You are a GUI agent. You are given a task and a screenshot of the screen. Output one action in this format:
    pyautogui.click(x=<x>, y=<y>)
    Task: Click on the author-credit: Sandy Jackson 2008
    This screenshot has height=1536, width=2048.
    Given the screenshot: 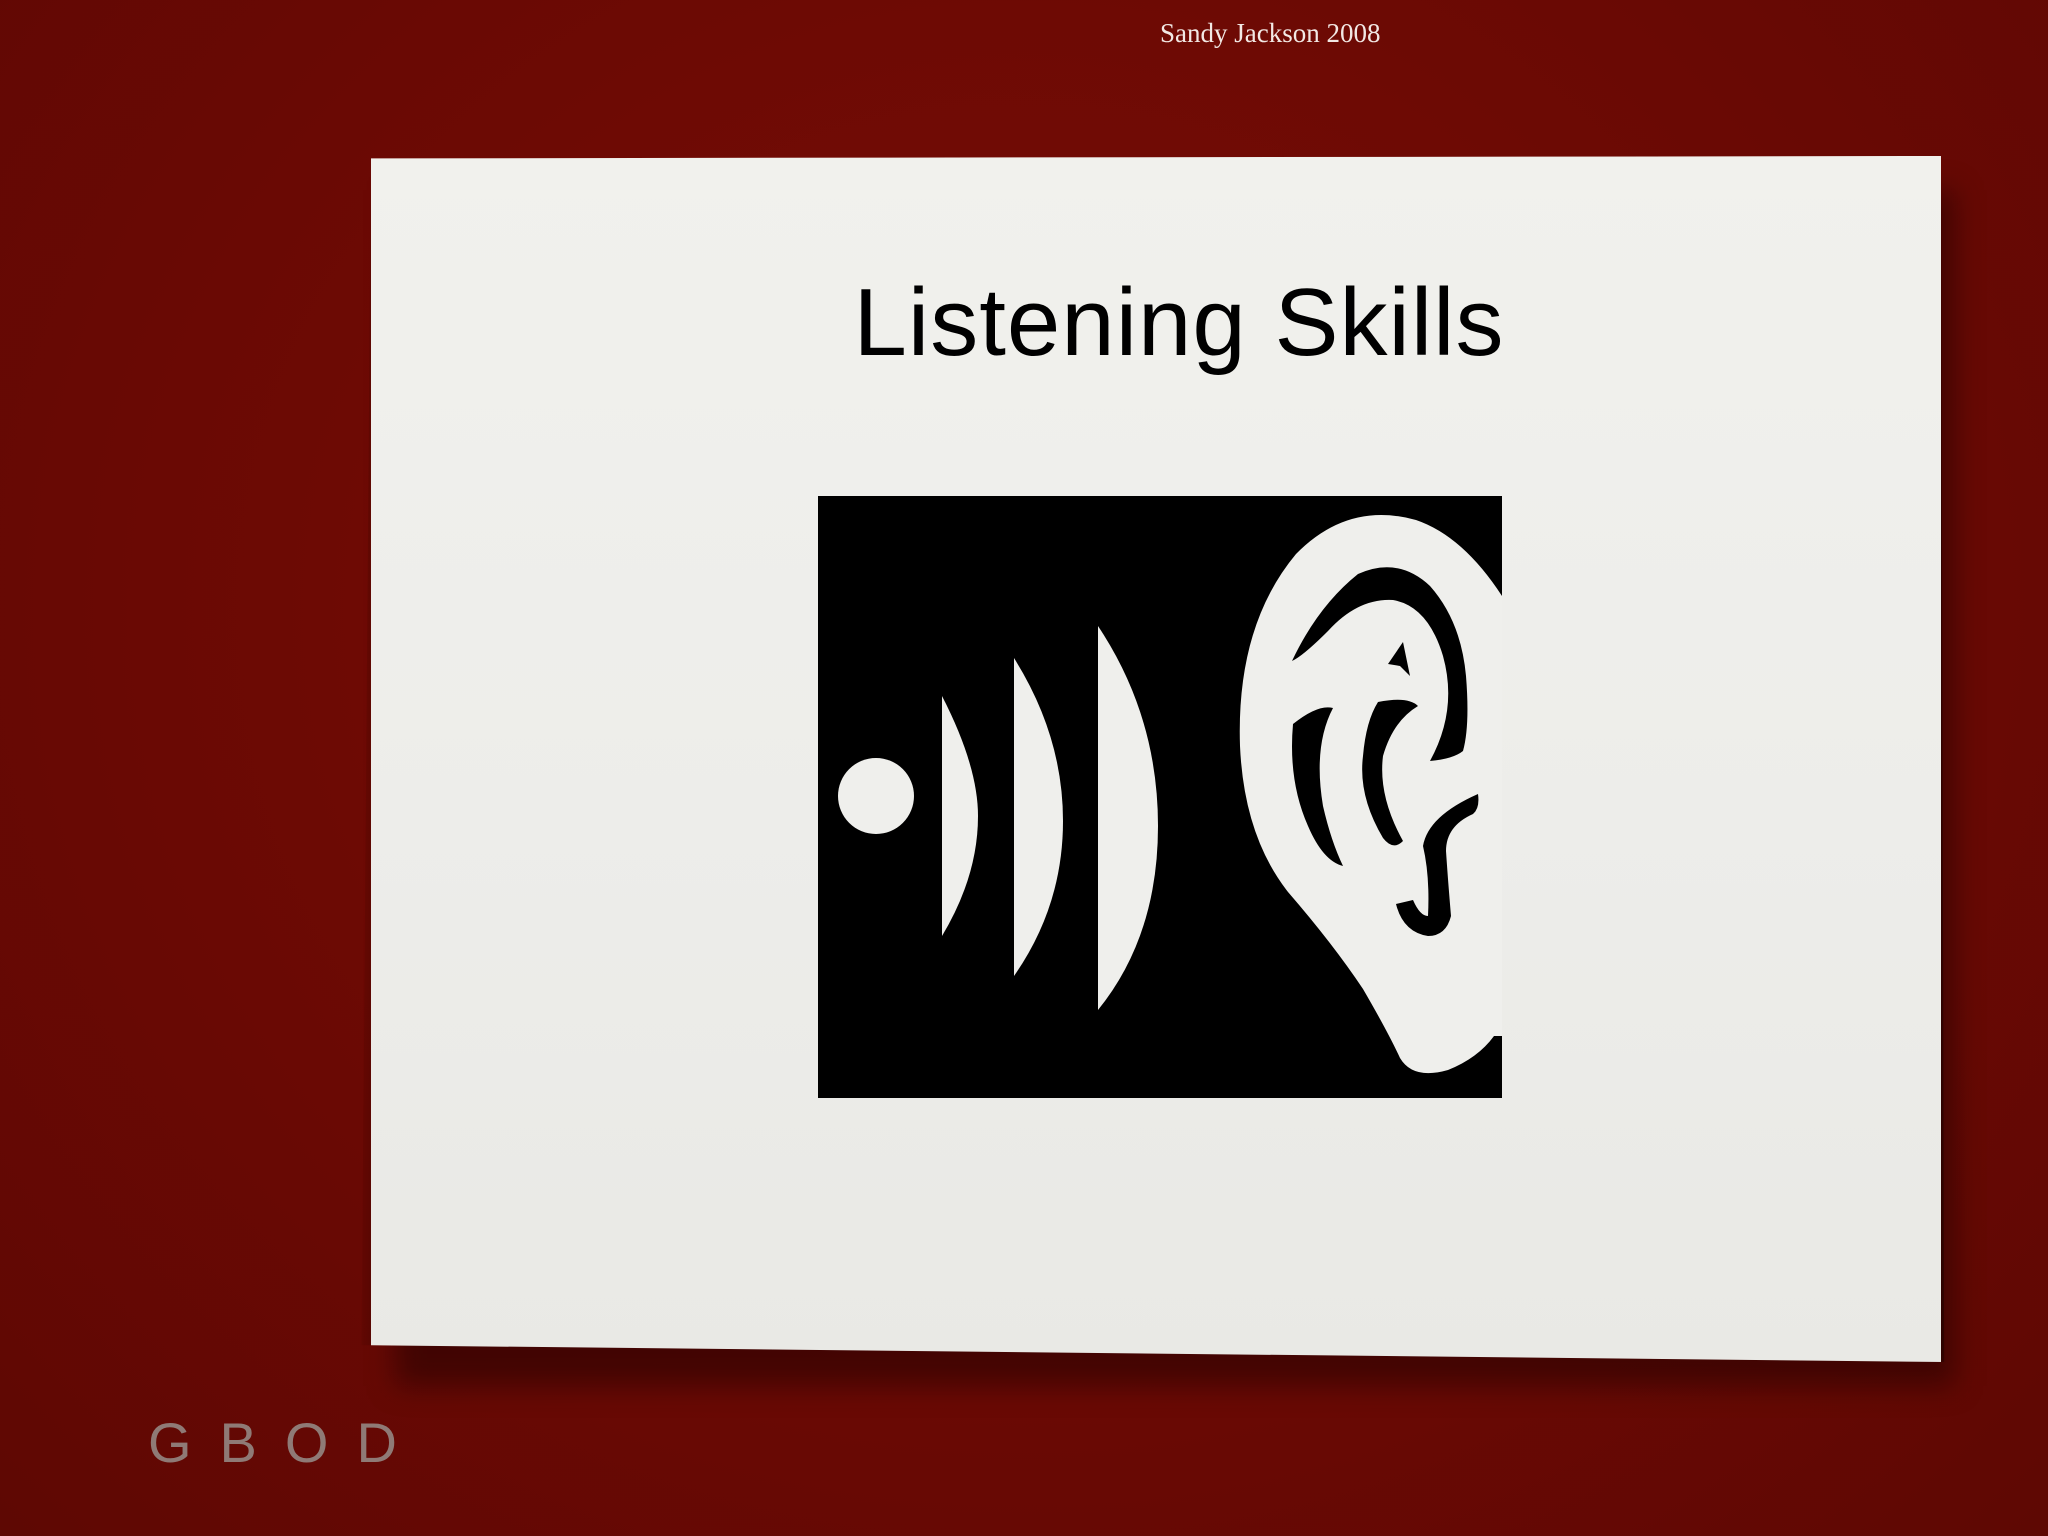 What is the action you would take?
    pyautogui.click(x=1270, y=33)
    